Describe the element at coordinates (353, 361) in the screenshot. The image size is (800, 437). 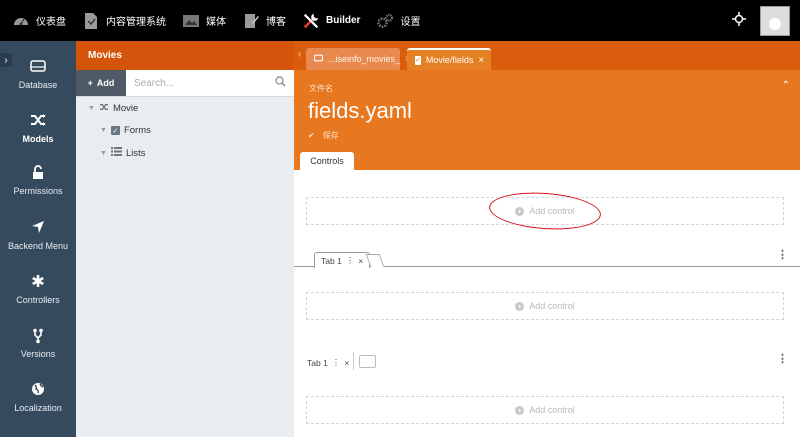
I see `divider` at that location.